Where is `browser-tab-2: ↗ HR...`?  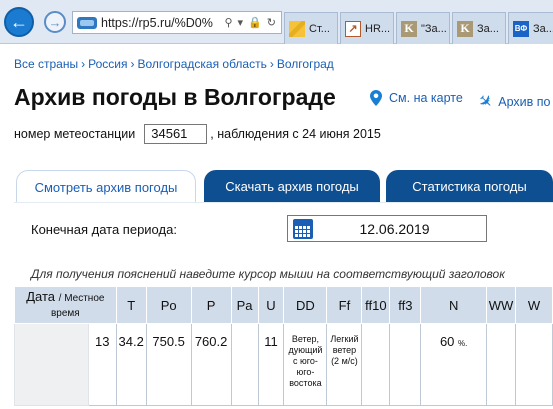 browser-tab-2: ↗ HR... is located at coordinates (367, 28).